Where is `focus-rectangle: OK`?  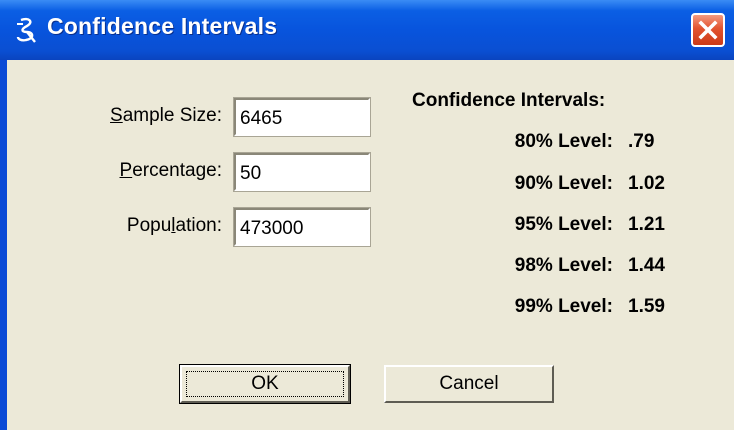 focus-rectangle: OK is located at coordinates (265, 384).